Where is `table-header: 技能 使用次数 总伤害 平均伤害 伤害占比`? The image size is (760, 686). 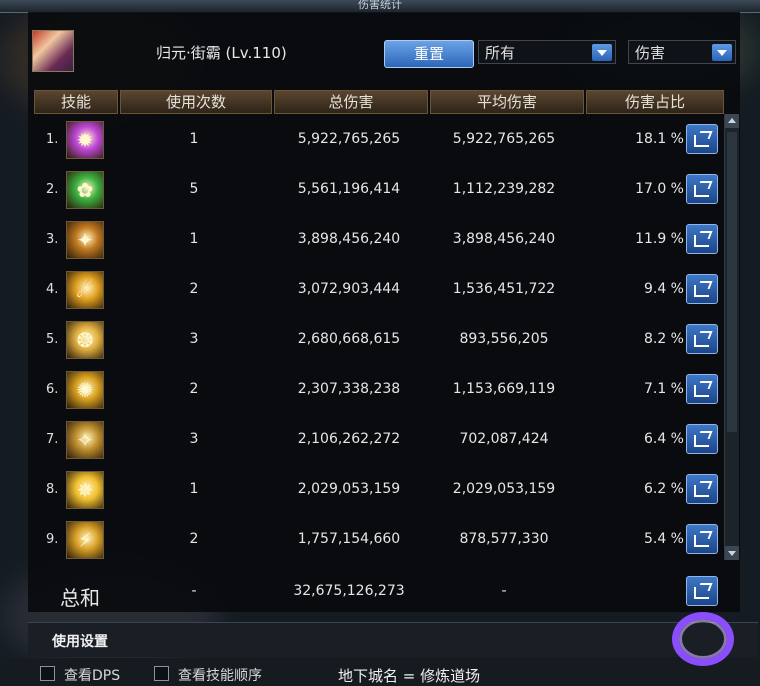 table-header: 技能 使用次数 总伤害 平均伤害 伤害占比 is located at coordinates (379, 102).